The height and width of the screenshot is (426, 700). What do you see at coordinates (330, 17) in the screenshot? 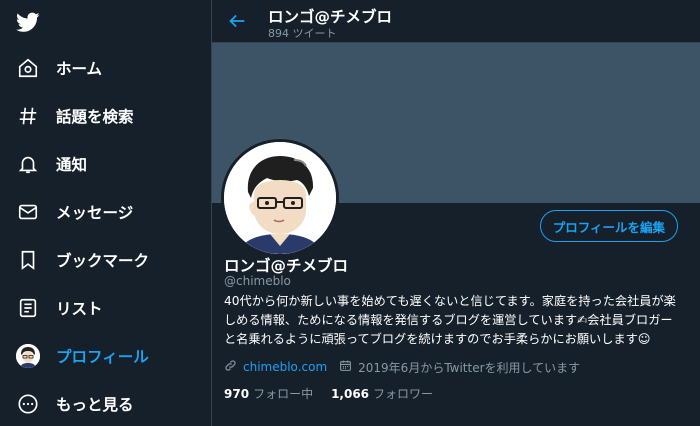
I see `page-title: ロンゴ@チメブロ` at bounding box center [330, 17].